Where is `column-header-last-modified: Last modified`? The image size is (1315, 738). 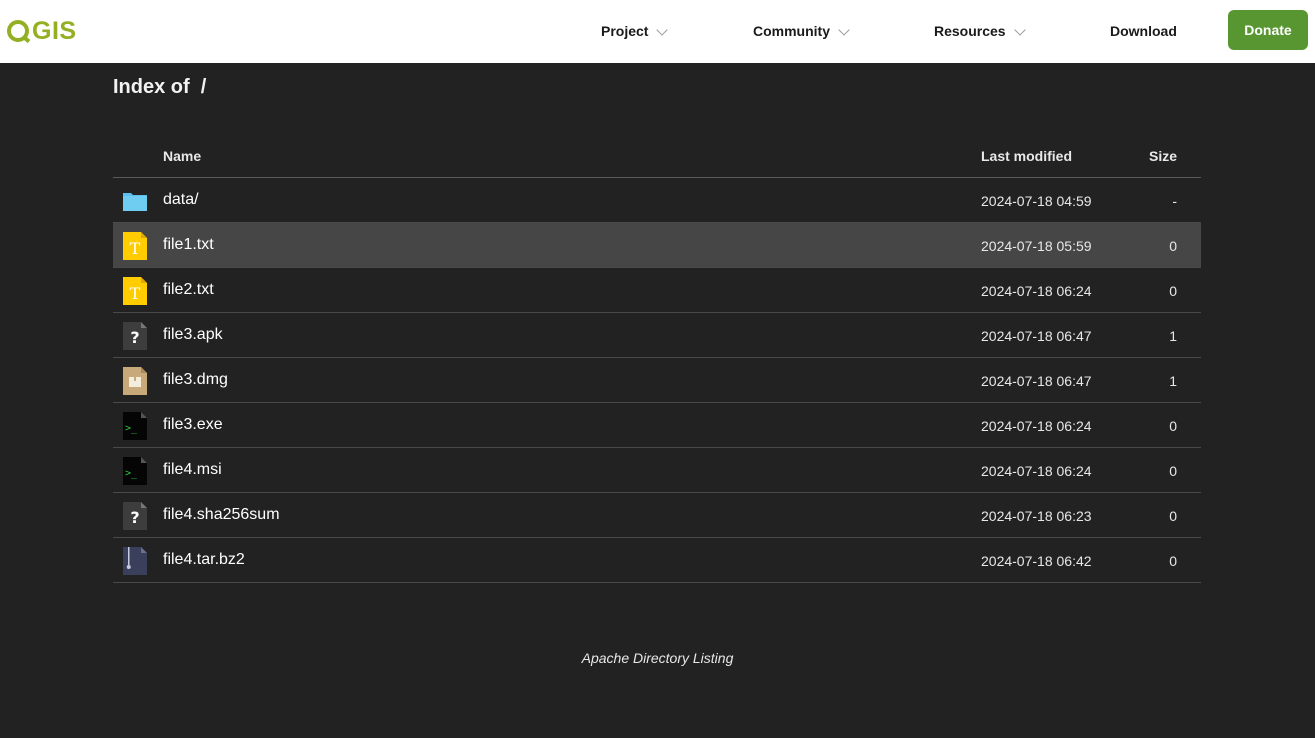
column-header-last-modified: Last modified is located at coordinates (1026, 156).